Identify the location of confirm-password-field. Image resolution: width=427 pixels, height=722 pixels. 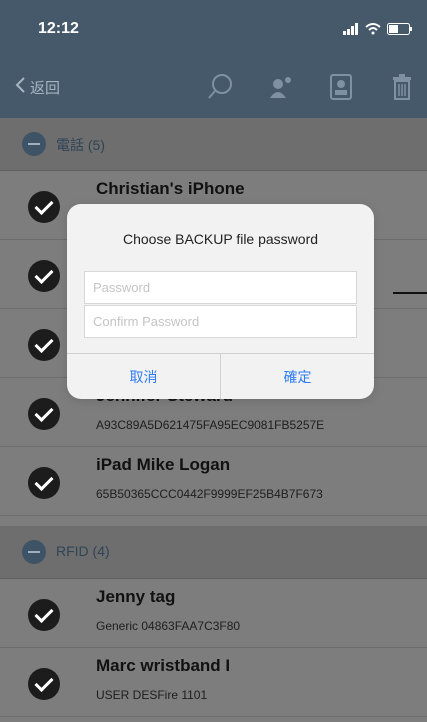
(220, 321).